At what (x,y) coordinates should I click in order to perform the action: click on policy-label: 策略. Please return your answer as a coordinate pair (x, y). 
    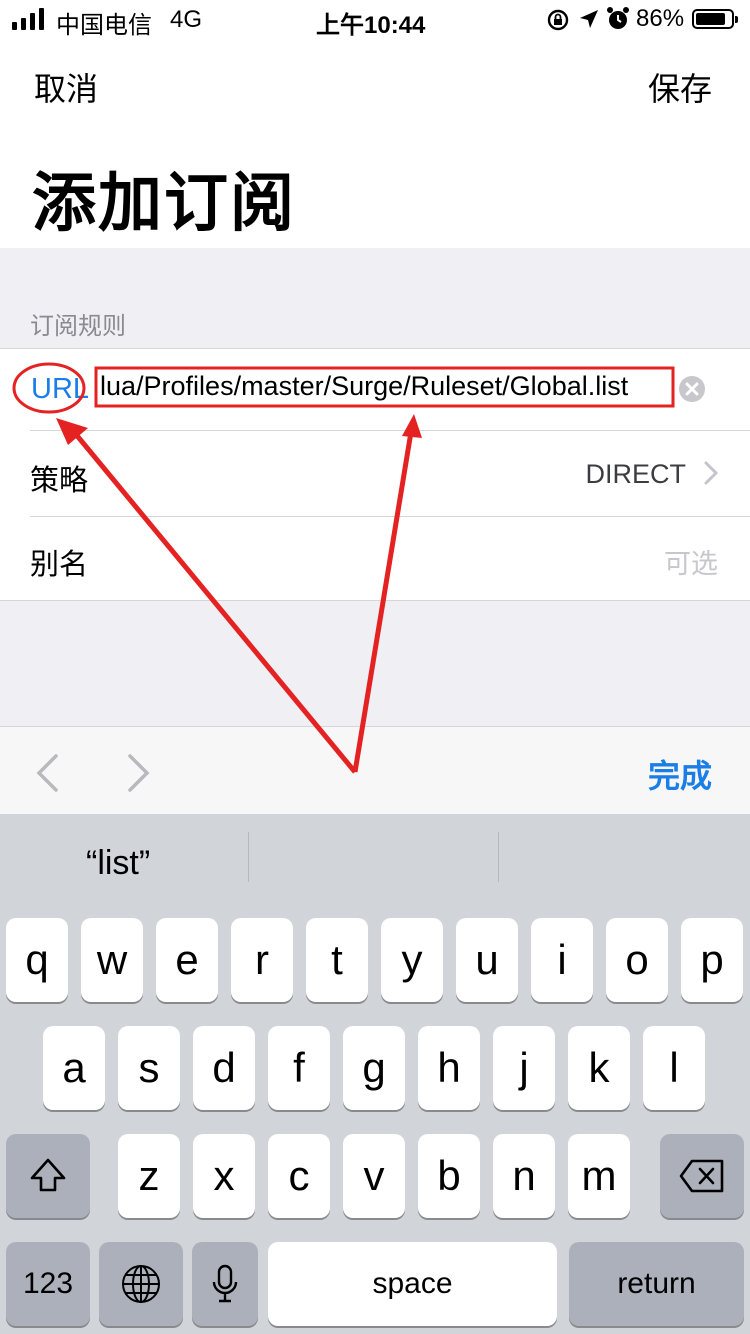
    Looking at the image, I should click on (59, 481).